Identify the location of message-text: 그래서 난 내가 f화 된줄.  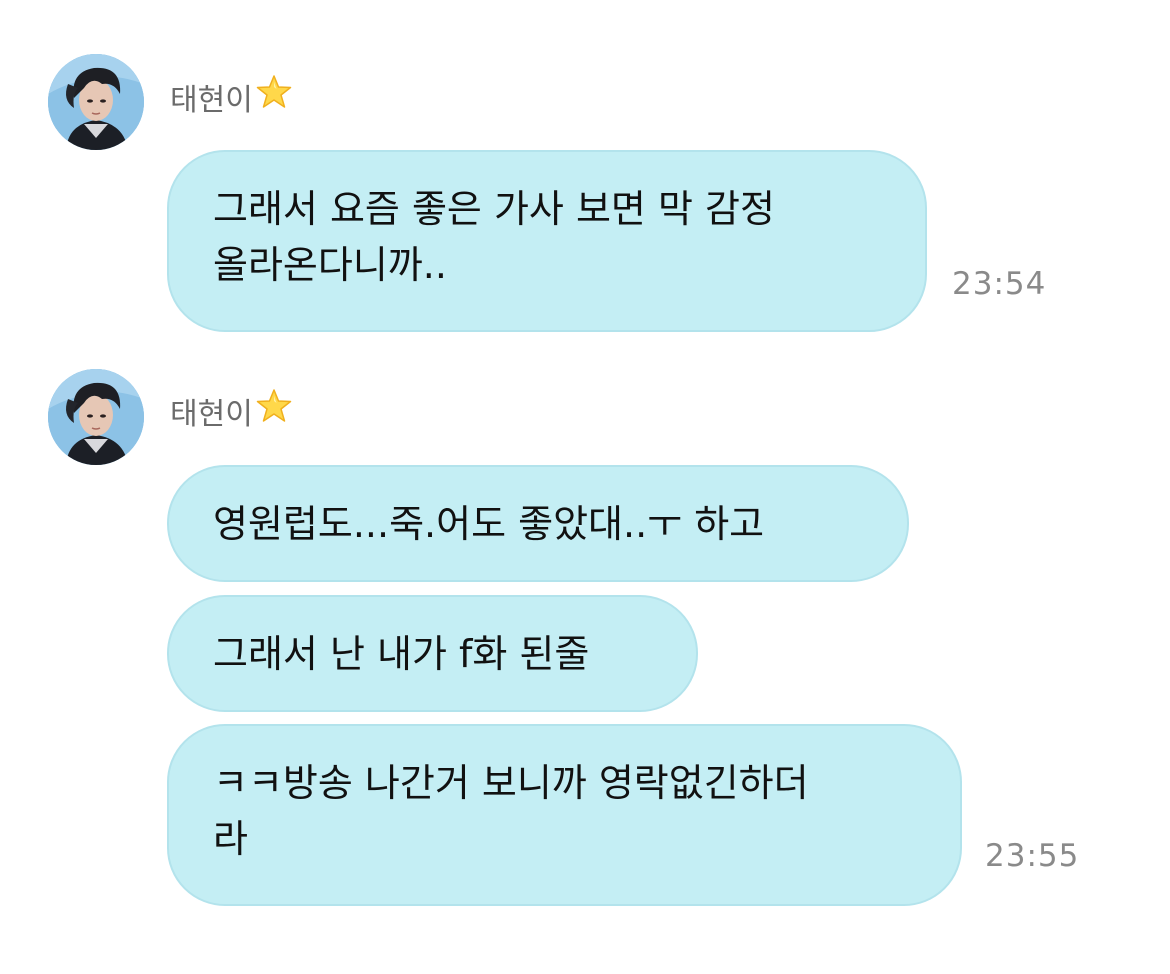
(401, 654).